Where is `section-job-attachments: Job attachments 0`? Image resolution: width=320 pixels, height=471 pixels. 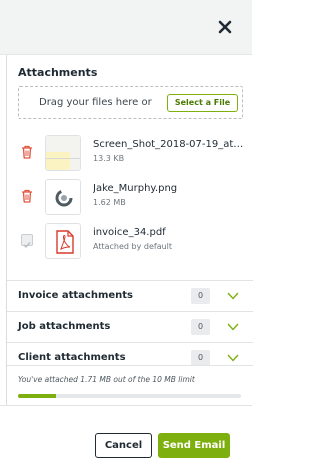 section-job-attachments: Job attachments 0 is located at coordinates (130, 326).